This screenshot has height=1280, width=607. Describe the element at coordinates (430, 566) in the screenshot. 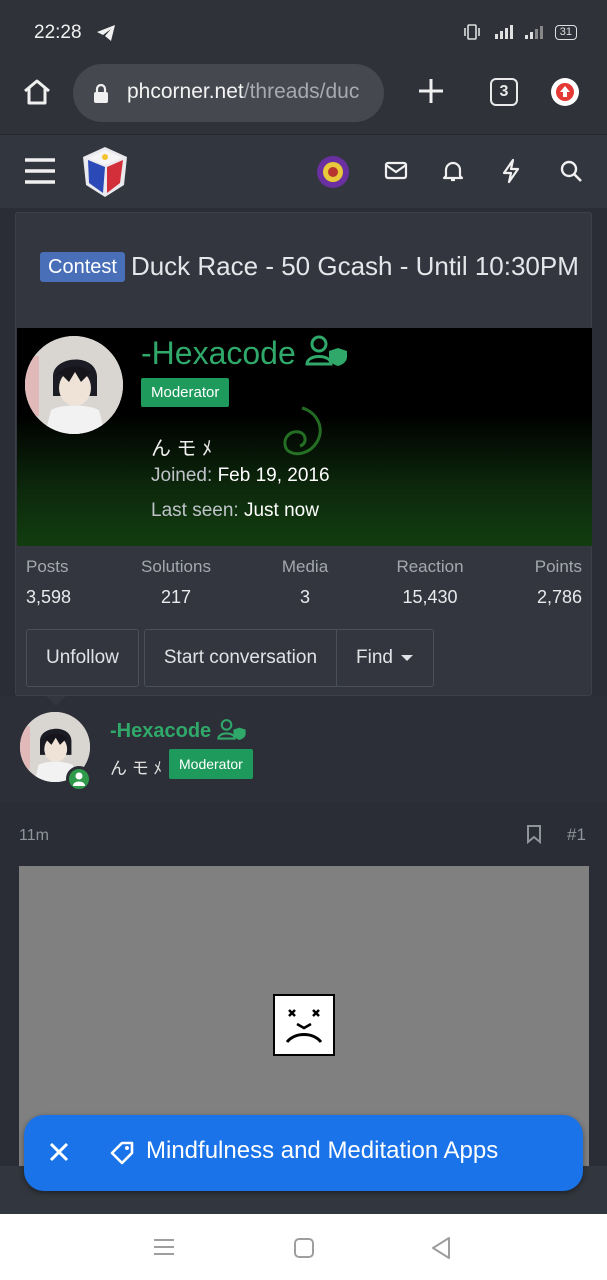

I see `stat-label: Reaction` at that location.